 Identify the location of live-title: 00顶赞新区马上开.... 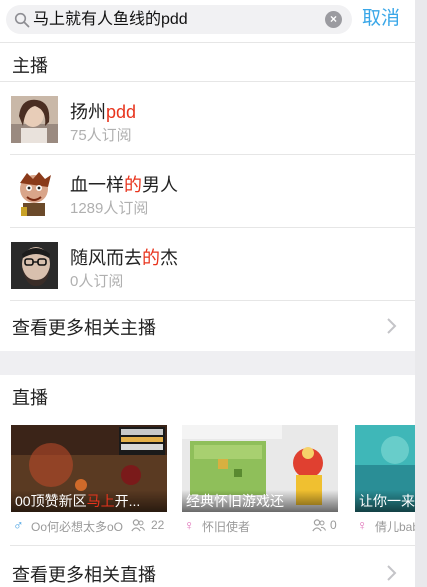
(89, 501).